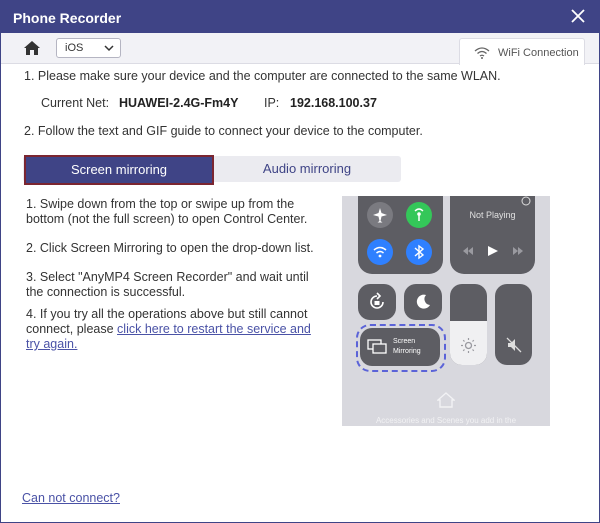 The height and width of the screenshot is (523, 600). I want to click on mirroring-tabs: Screen mirroring Audio mirroring, so click(212, 170).